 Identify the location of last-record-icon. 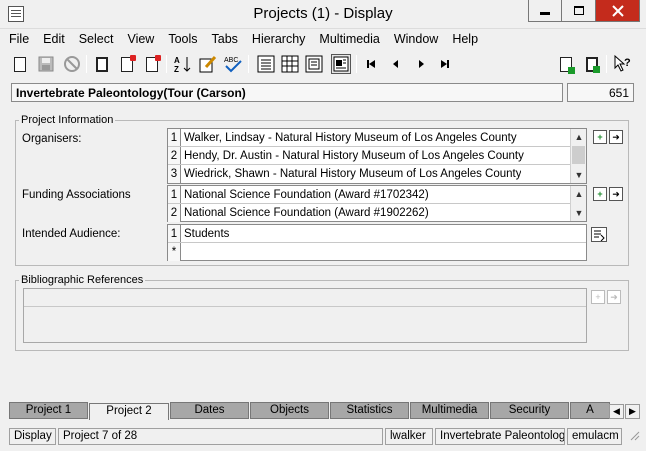
(445, 64).